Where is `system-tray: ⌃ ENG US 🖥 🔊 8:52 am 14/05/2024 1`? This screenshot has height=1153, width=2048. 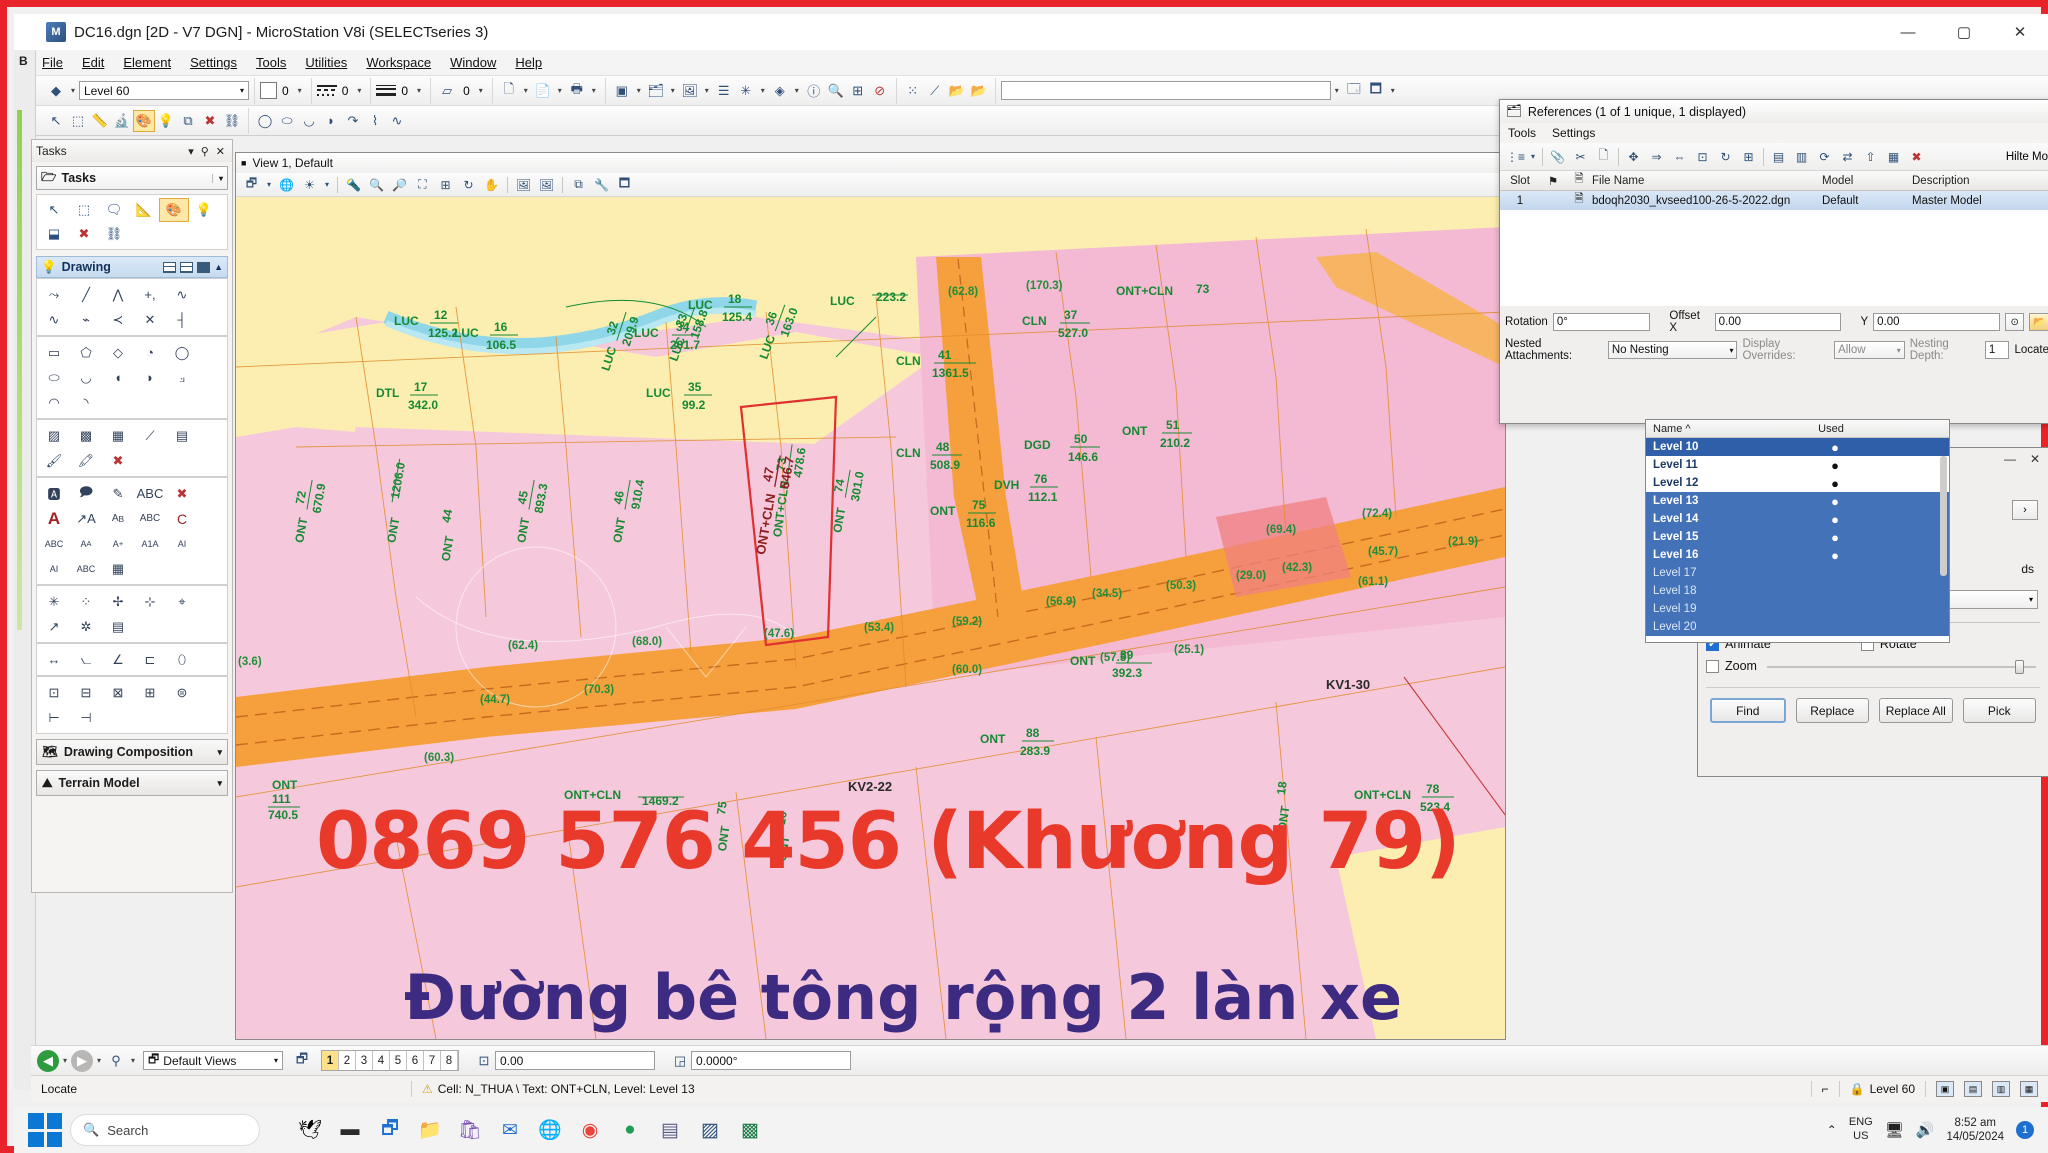 system-tray: ⌃ ENG US 🖥 🔊 8:52 am 14/05/2024 1 is located at coordinates (1937, 1130).